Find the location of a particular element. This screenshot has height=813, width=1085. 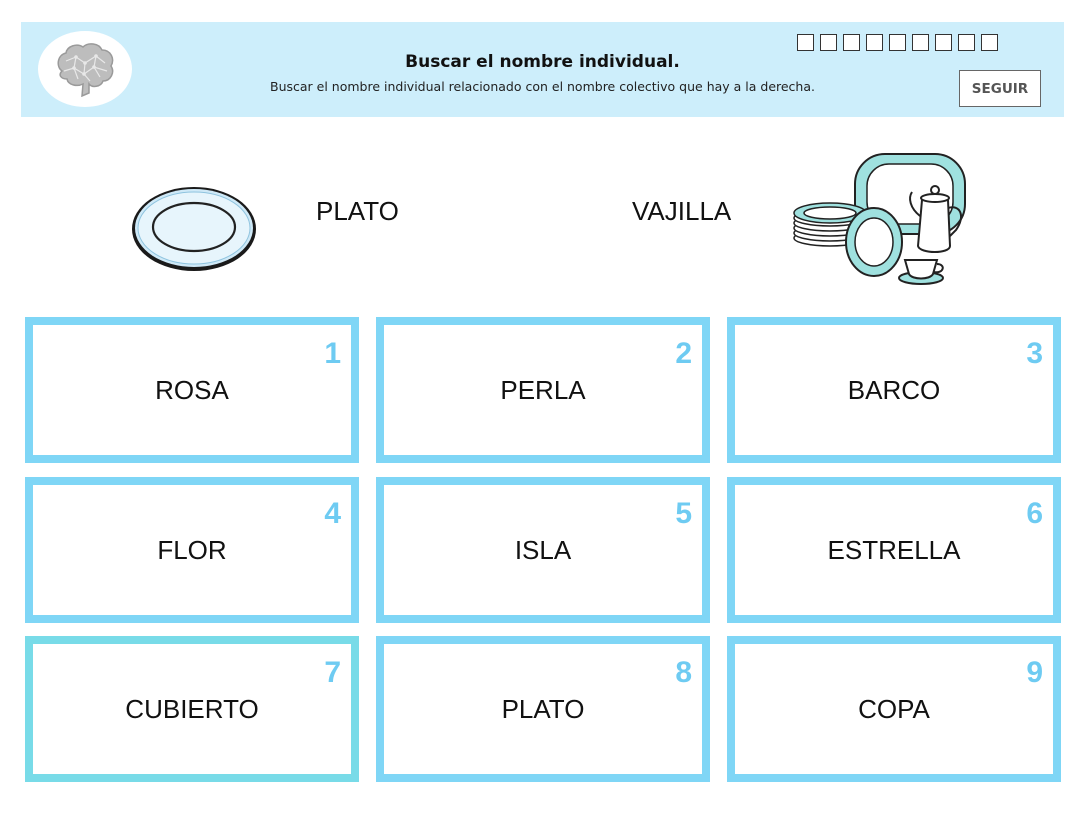

option-label: FLOR is located at coordinates (192, 549).